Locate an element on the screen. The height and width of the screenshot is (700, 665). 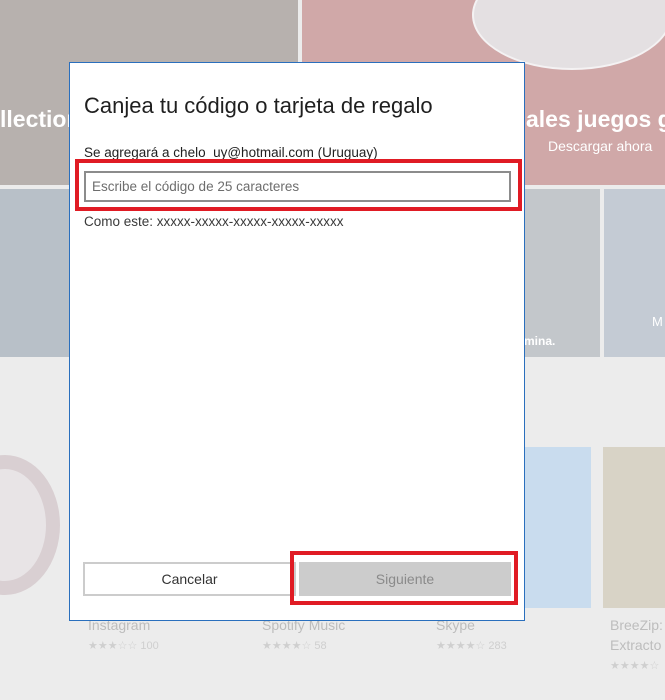
music-app-icon is located at coordinates (30, 525).